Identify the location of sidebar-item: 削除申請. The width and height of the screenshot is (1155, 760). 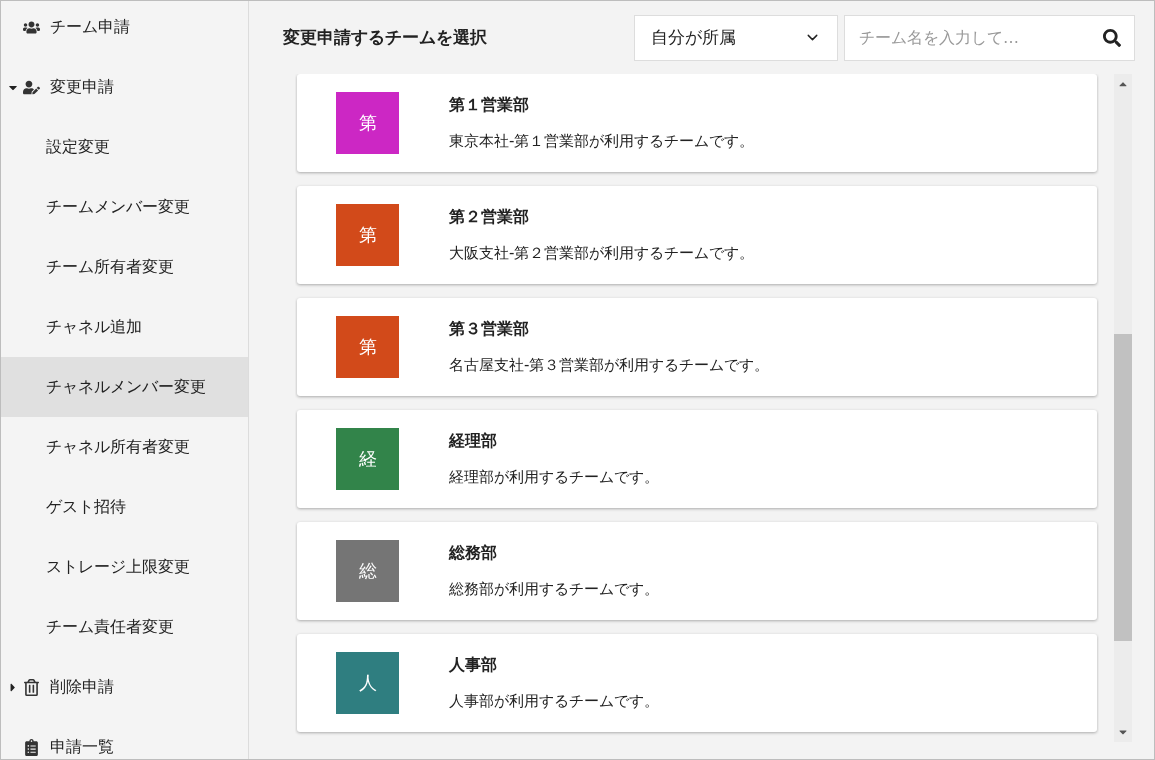
(124, 687).